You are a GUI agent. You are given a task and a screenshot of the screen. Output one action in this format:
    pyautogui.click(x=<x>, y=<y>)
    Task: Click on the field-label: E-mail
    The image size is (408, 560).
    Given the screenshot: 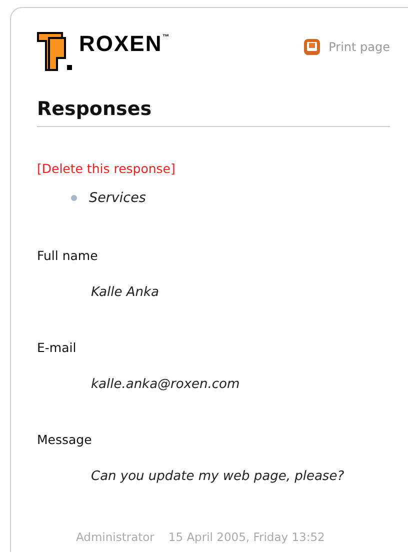 What is the action you would take?
    pyautogui.click(x=57, y=347)
    